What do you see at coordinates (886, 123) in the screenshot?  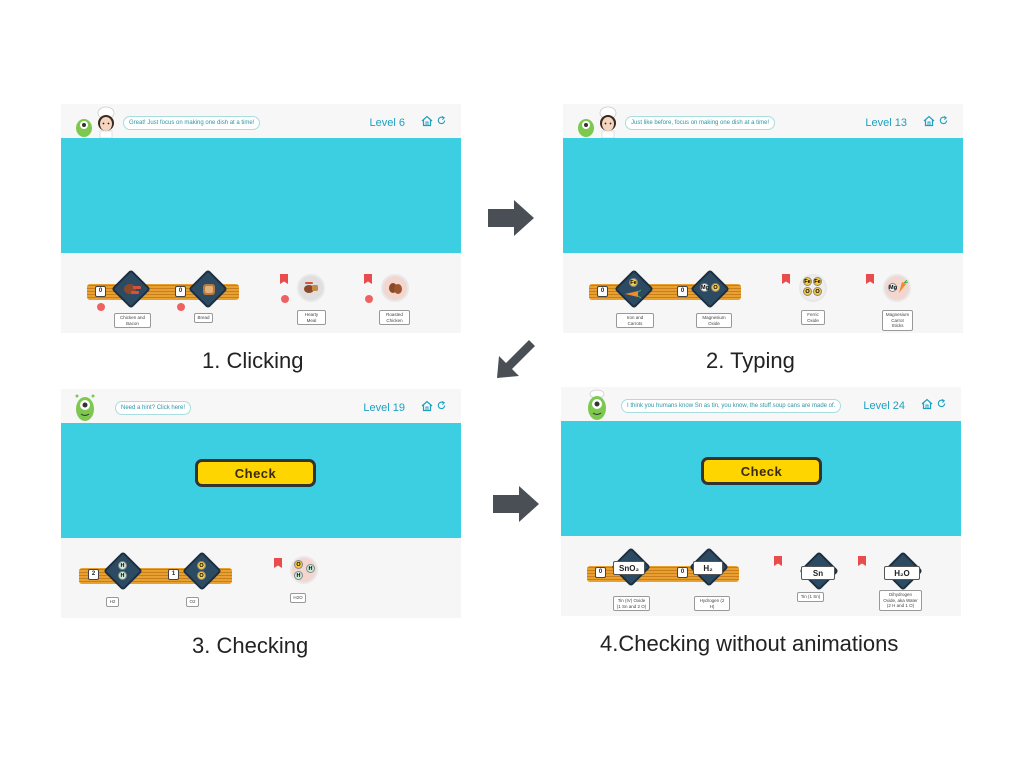 I see `level-indicator: Level 13` at bounding box center [886, 123].